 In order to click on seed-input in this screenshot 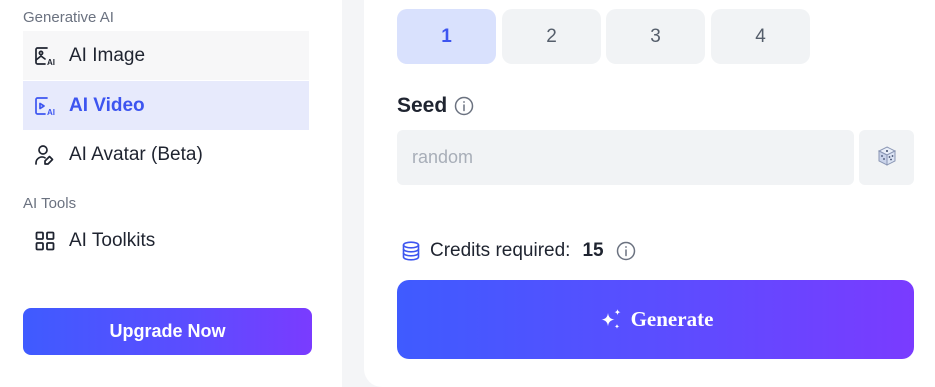, I will do `click(625, 157)`.